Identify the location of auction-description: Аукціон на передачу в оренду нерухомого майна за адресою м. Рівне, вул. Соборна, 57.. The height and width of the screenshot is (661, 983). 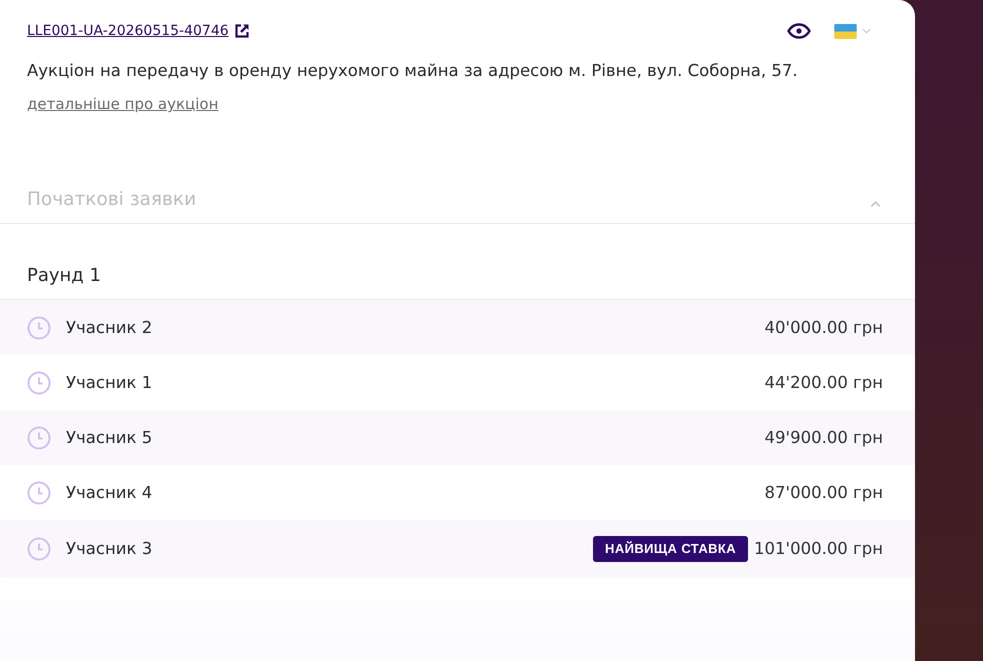
(413, 71).